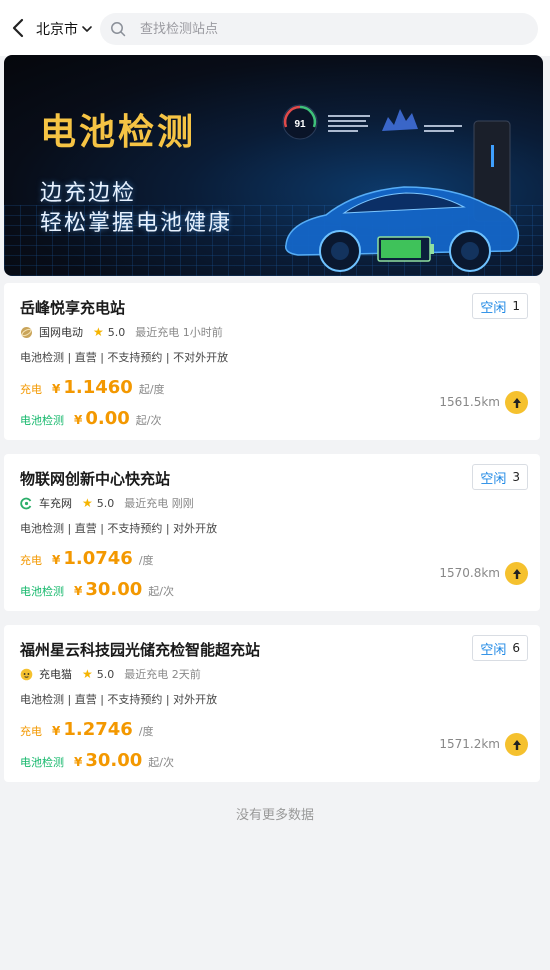 Image resolution: width=550 pixels, height=970 pixels. I want to click on station-meta: 国网电动 ★ 5.0 最近充电 1小时前, so click(121, 332).